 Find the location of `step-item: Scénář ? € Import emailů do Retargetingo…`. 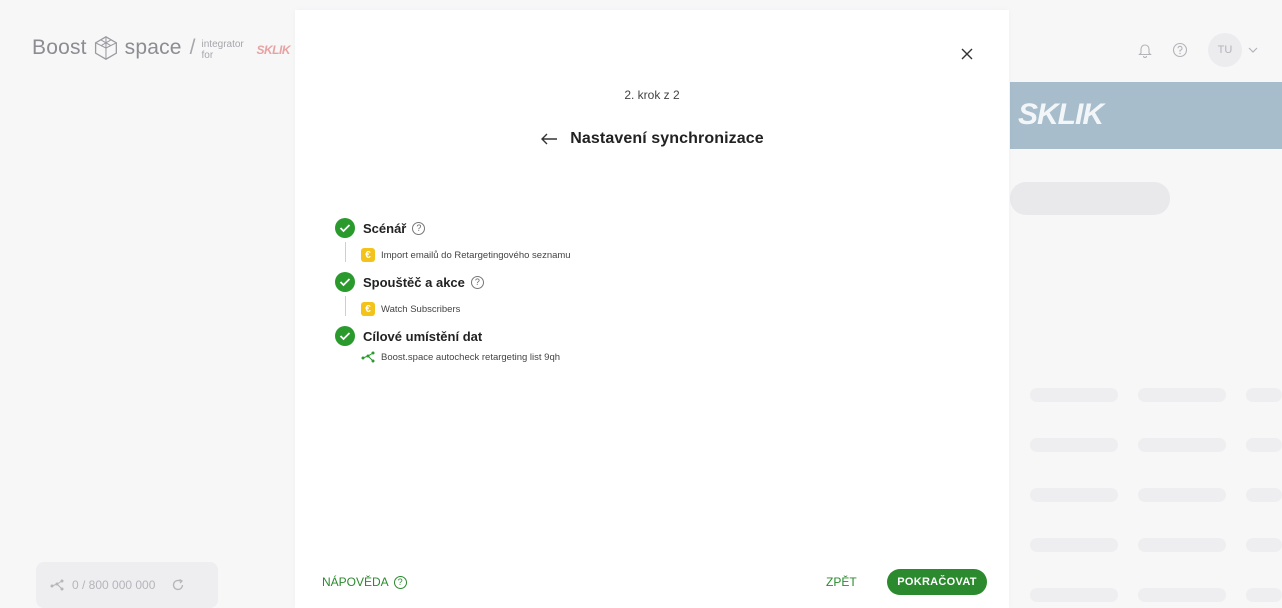

step-item: Scénář ? € Import emailů do Retargetingo… is located at coordinates (635, 245).